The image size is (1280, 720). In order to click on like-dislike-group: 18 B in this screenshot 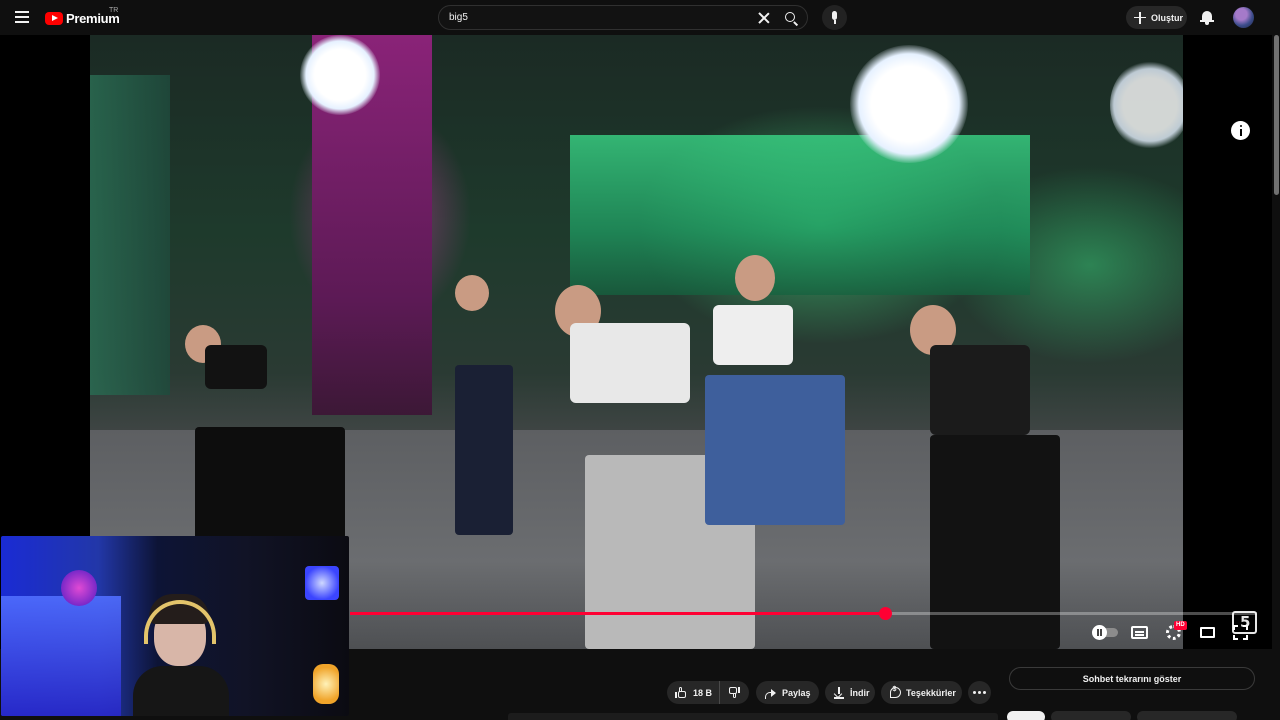, I will do `click(708, 692)`.